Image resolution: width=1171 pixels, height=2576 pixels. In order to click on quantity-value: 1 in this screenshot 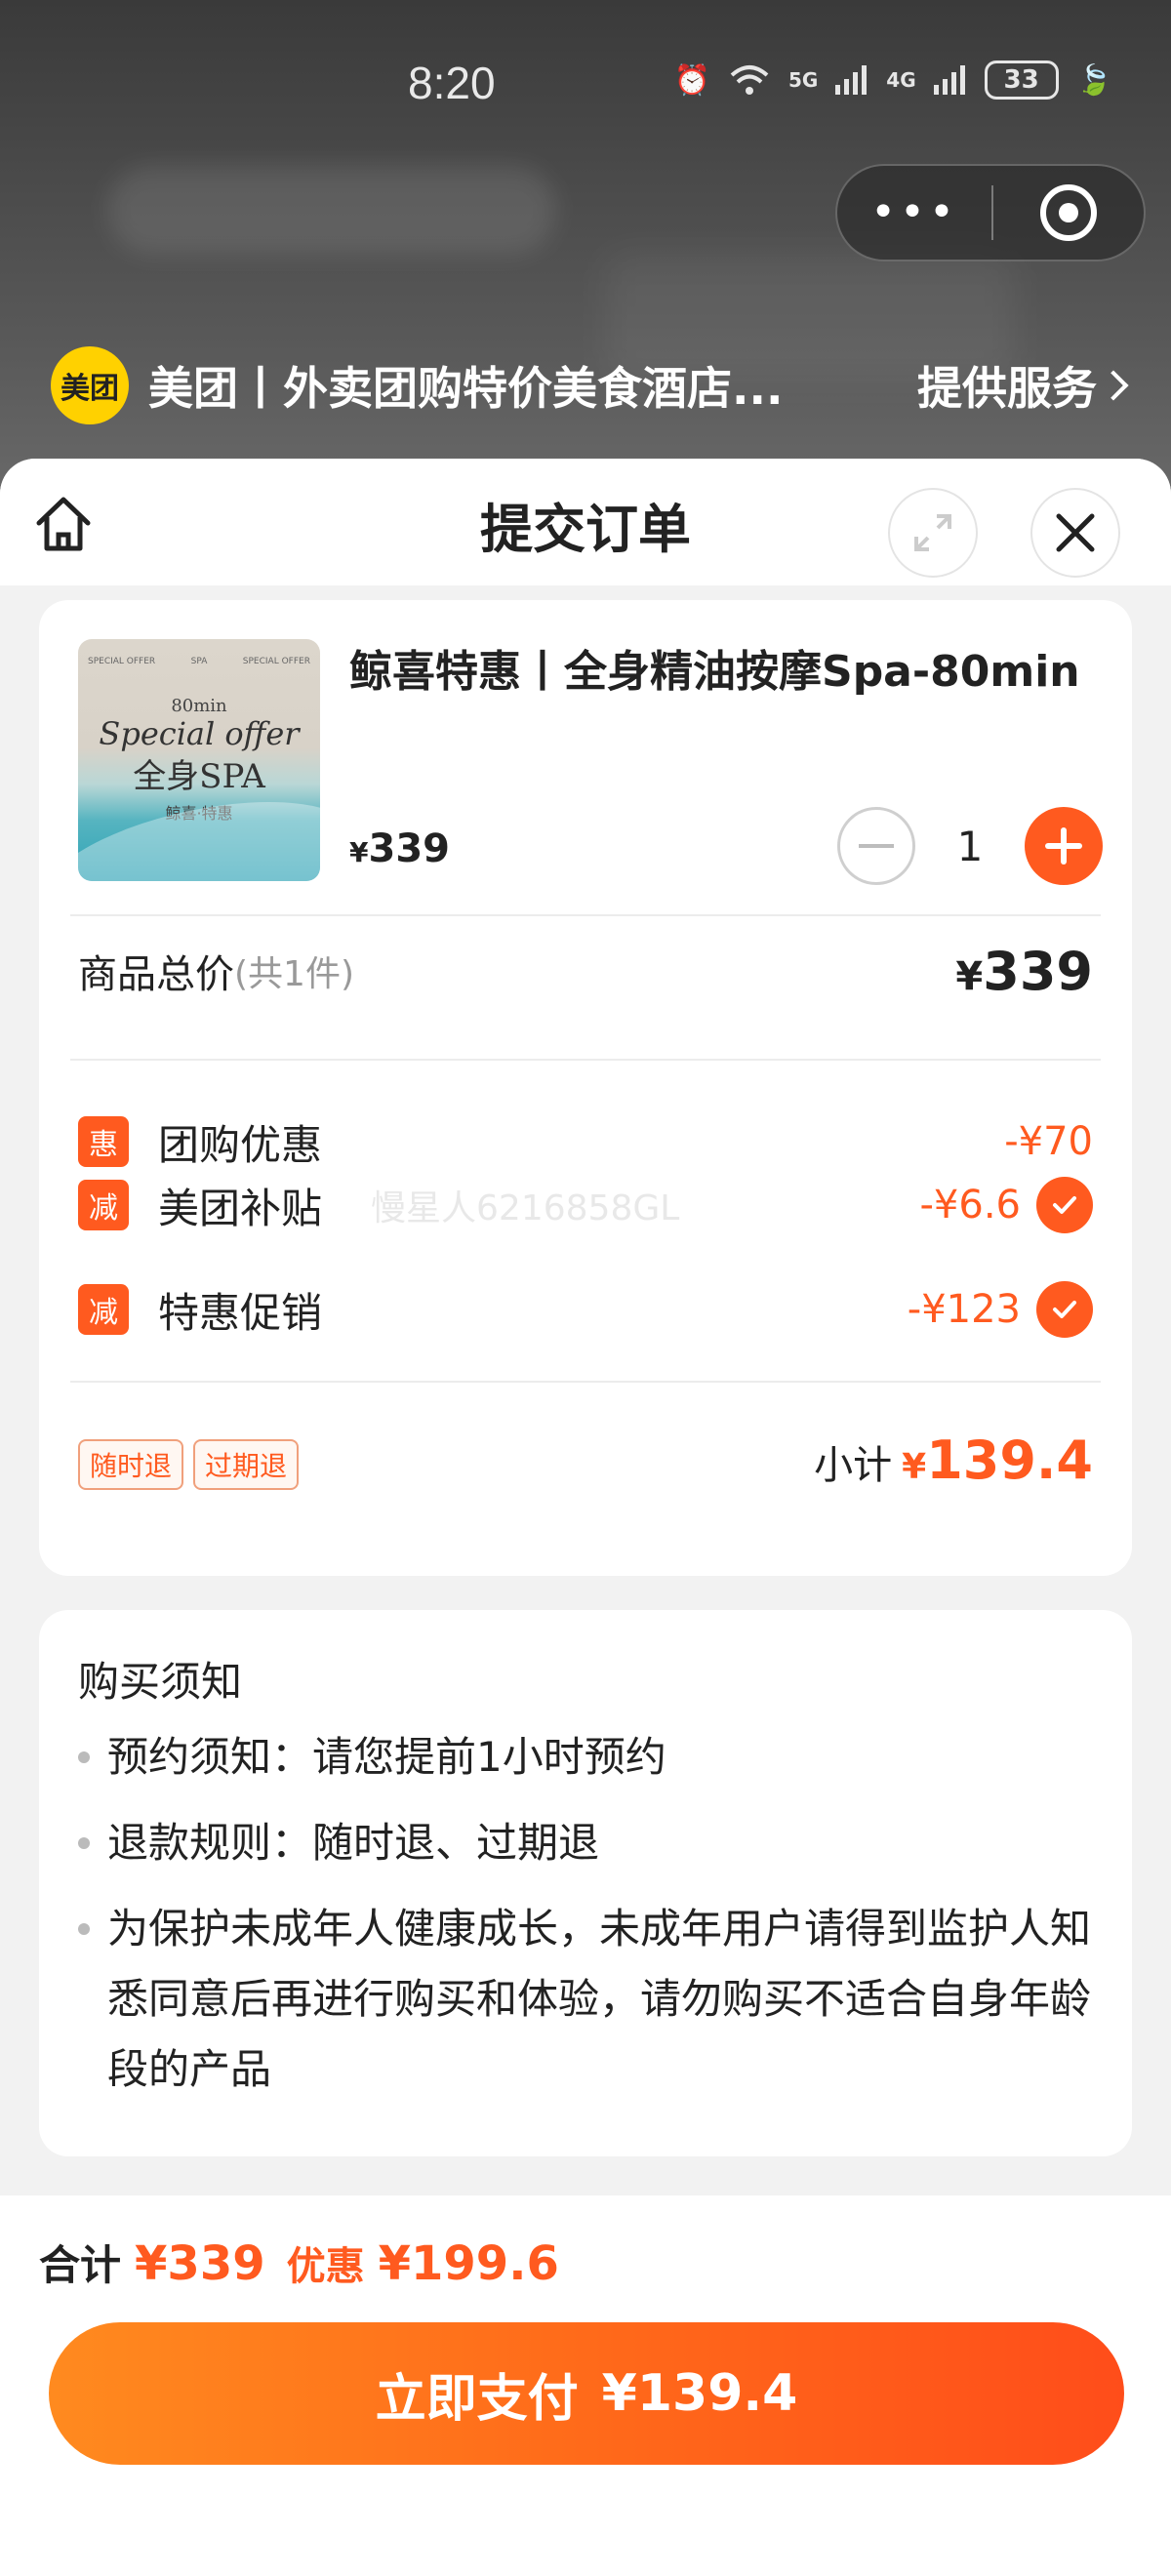, I will do `click(970, 846)`.